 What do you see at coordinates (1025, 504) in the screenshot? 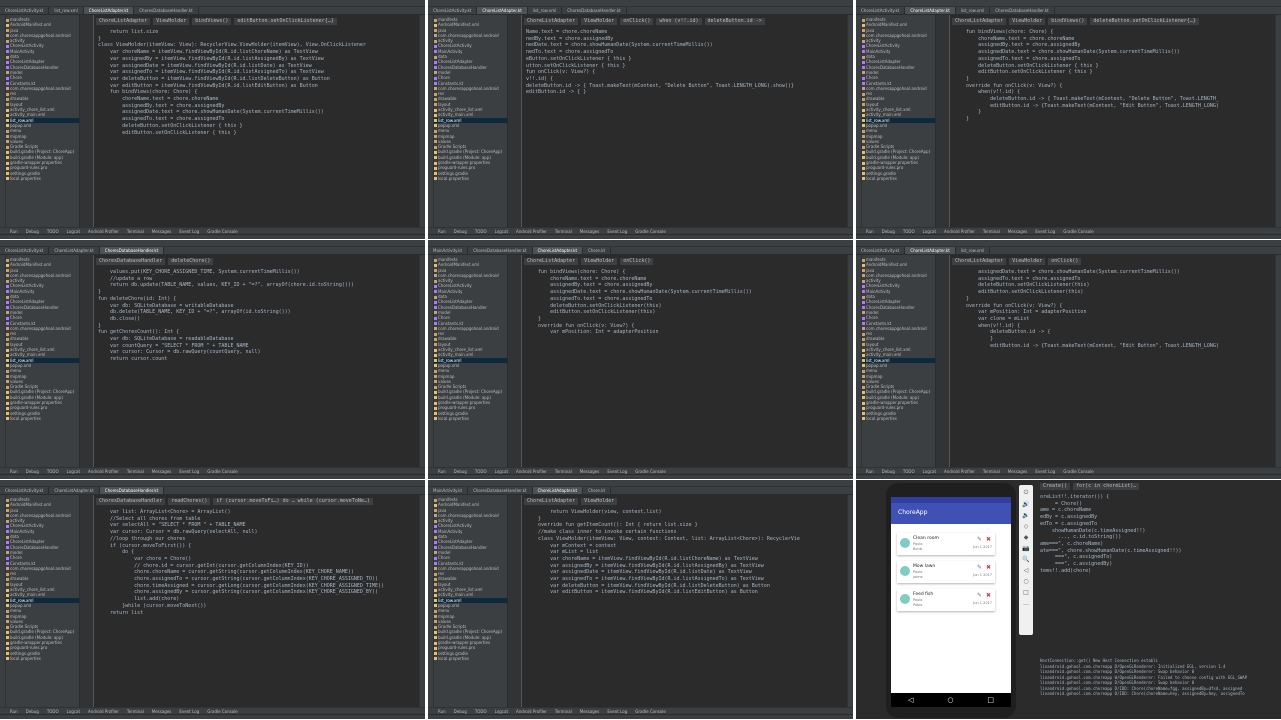
I see `volume-up-icon: 🔊` at bounding box center [1025, 504].